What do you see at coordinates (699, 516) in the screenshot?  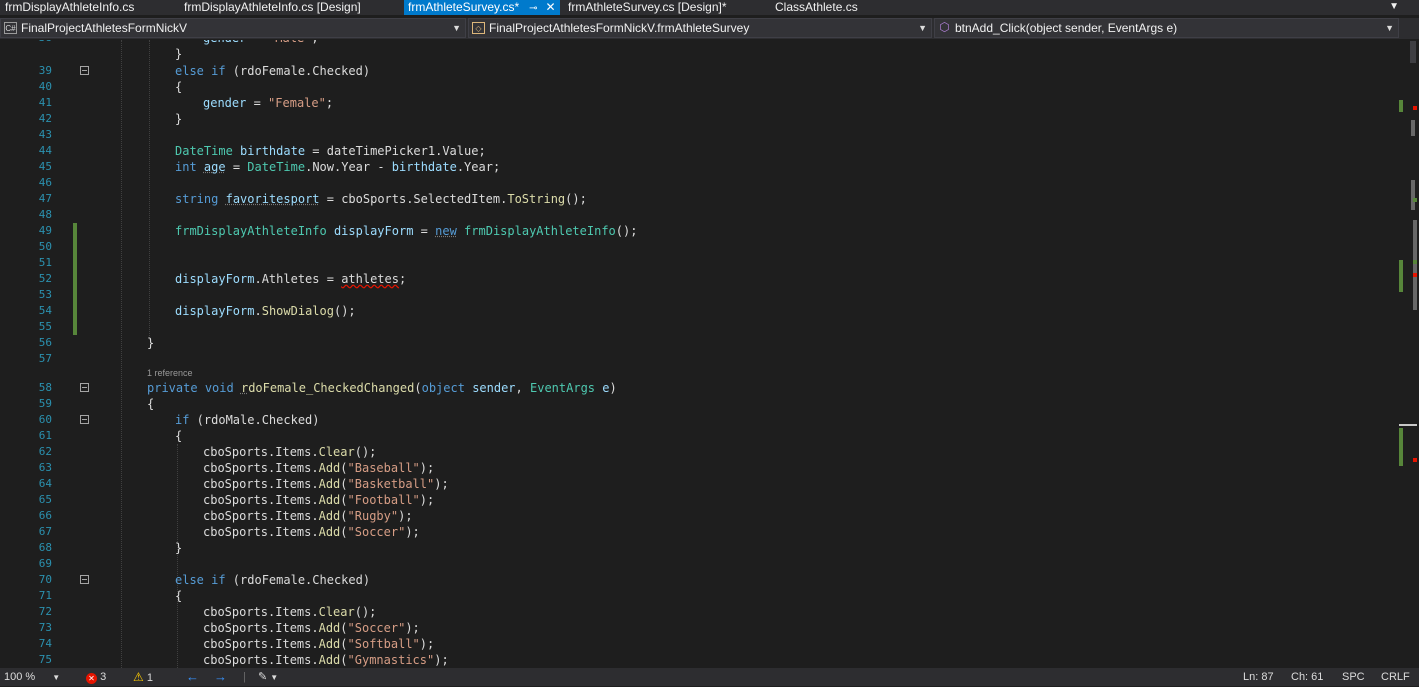 I see `code-line: 66 cboSports.Items.Add("Rugby");` at bounding box center [699, 516].